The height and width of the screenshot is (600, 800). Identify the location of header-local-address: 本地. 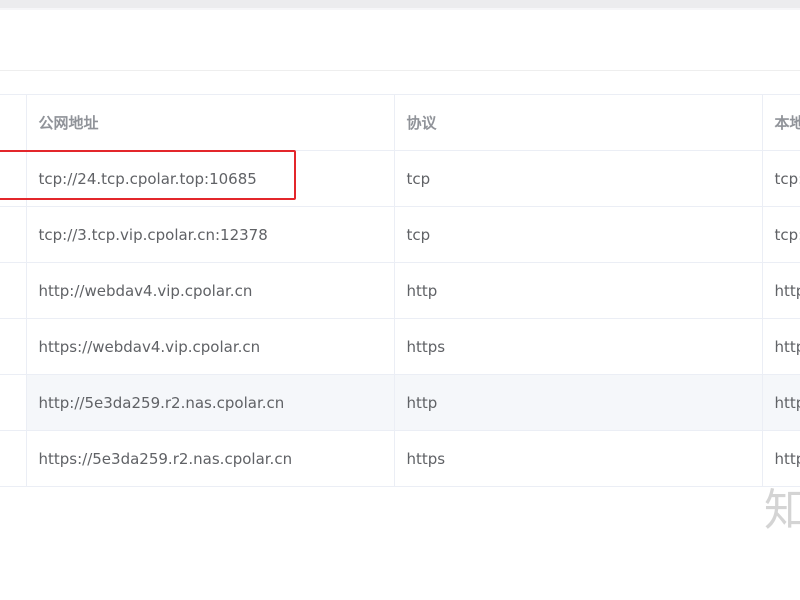
(780, 122).